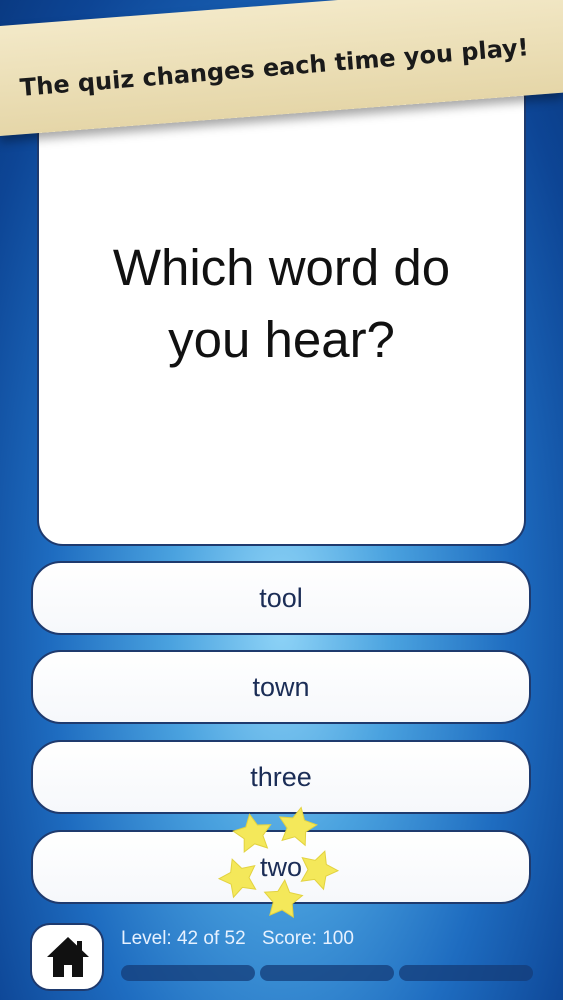 Image resolution: width=563 pixels, height=1000 pixels. Describe the element at coordinates (183, 938) in the screenshot. I see `level-indicator: Level: 42 of 52` at that location.